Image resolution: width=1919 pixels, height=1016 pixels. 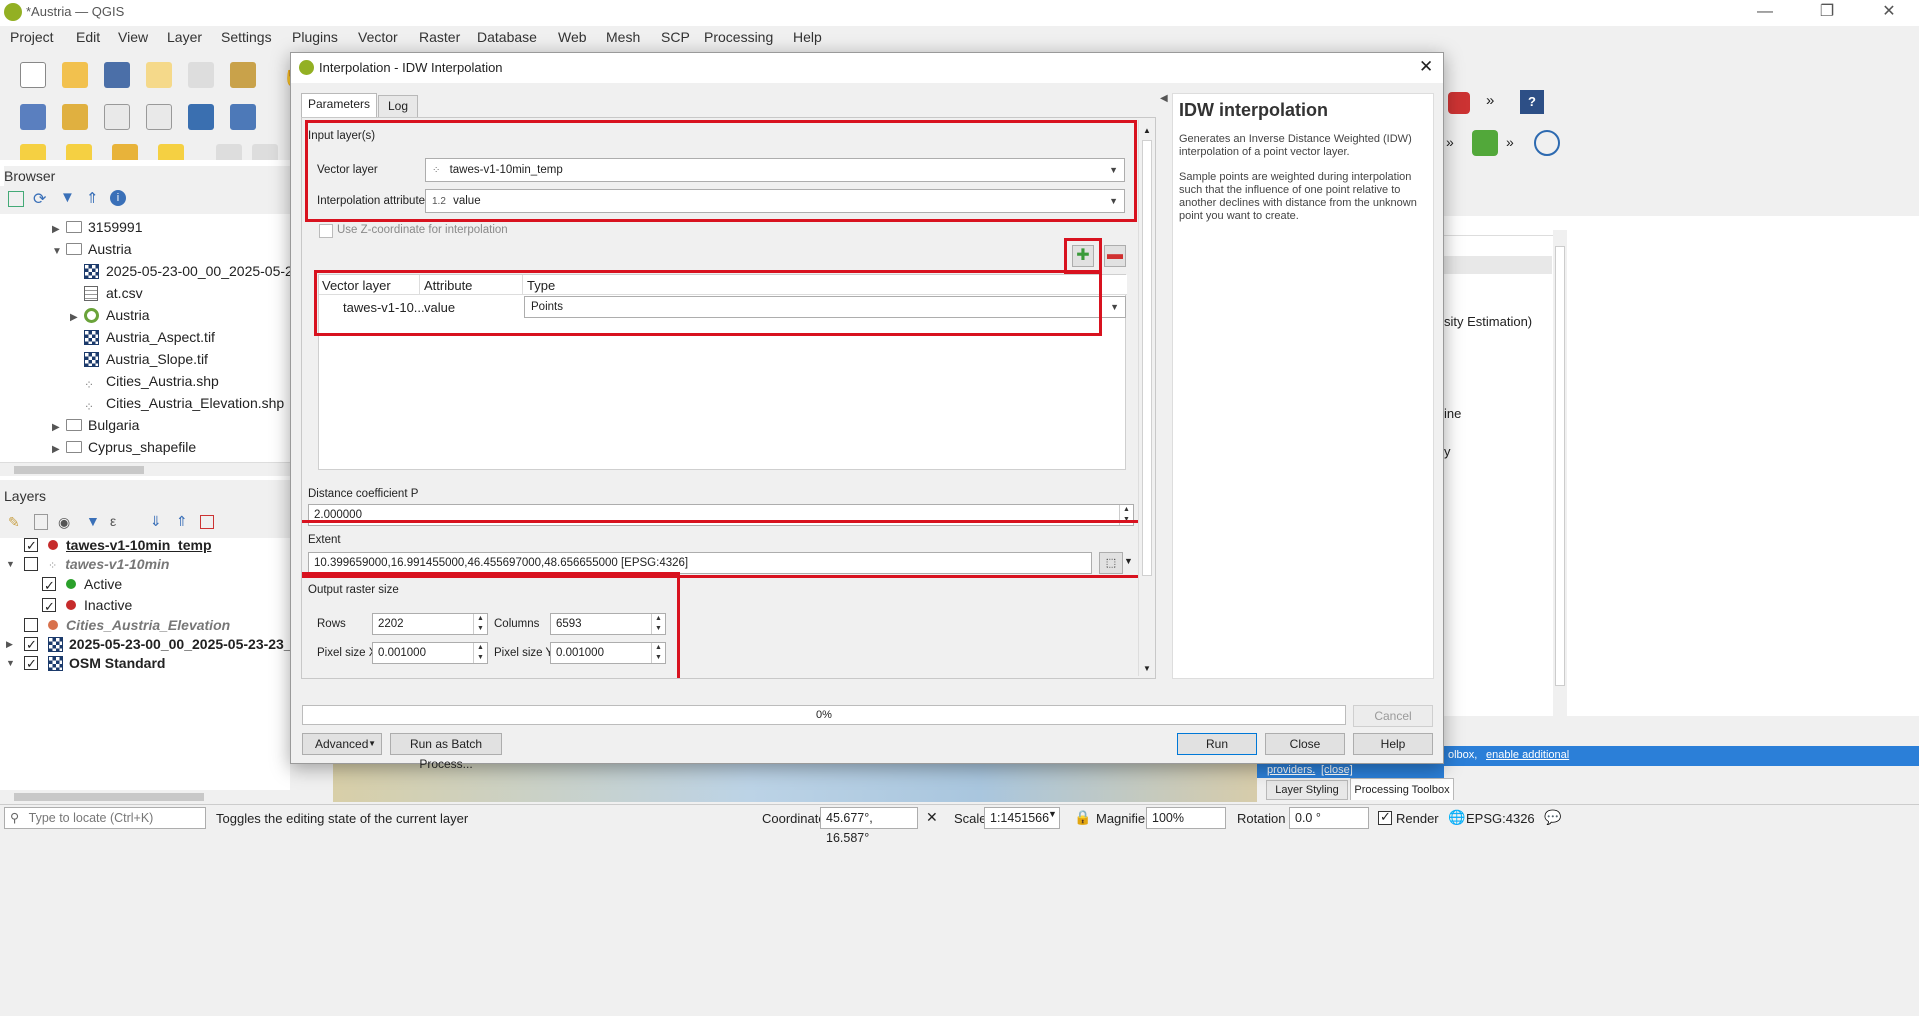 What do you see at coordinates (1164, 98) in the screenshot?
I see `collapse-help-icon: ◀` at bounding box center [1164, 98].